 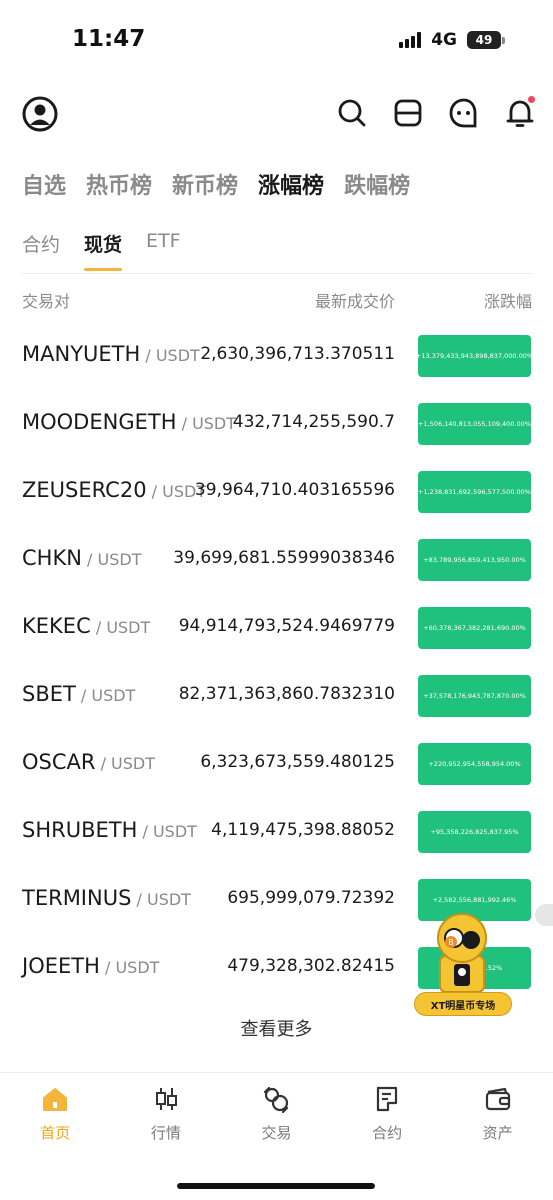 What do you see at coordinates (49, 694) in the screenshot?
I see `pair-base: SBET` at bounding box center [49, 694].